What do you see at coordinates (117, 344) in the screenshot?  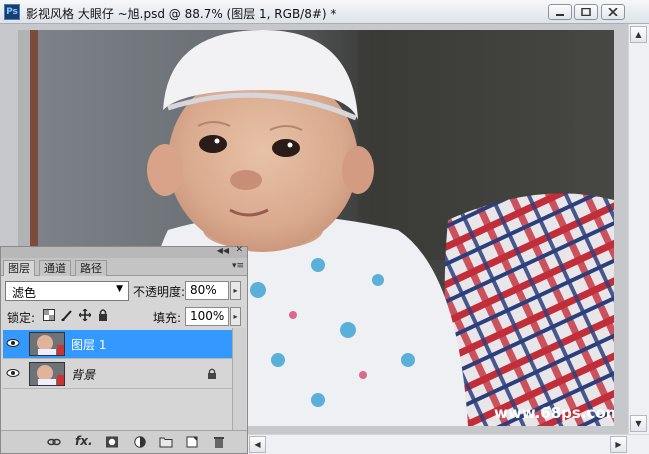 I see `layer-row-selected: 图层 1` at bounding box center [117, 344].